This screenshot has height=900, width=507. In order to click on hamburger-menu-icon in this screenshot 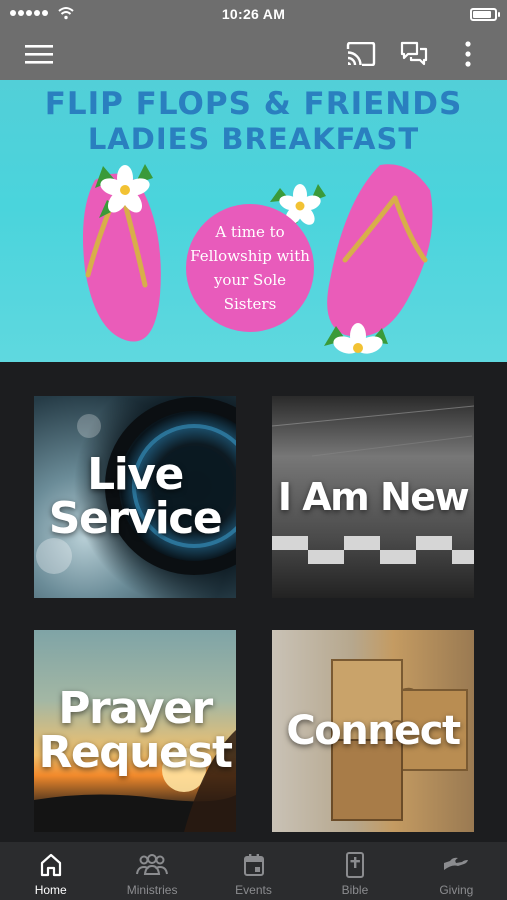, I will do `click(39, 54)`.